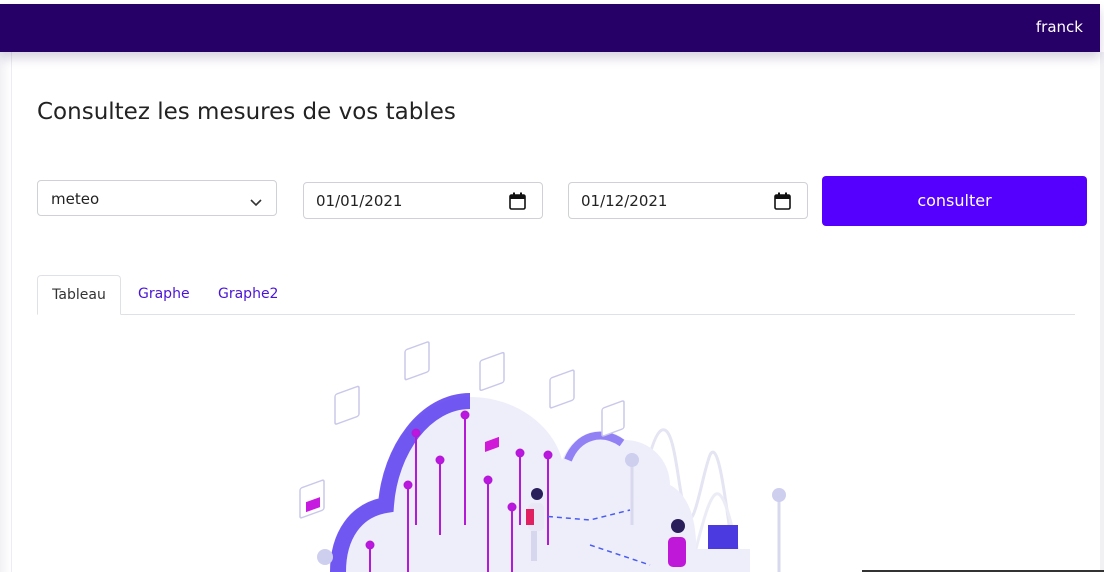 This screenshot has height=572, width=1104. What do you see at coordinates (75, 199) in the screenshot?
I see `table-select-value: meteo` at bounding box center [75, 199].